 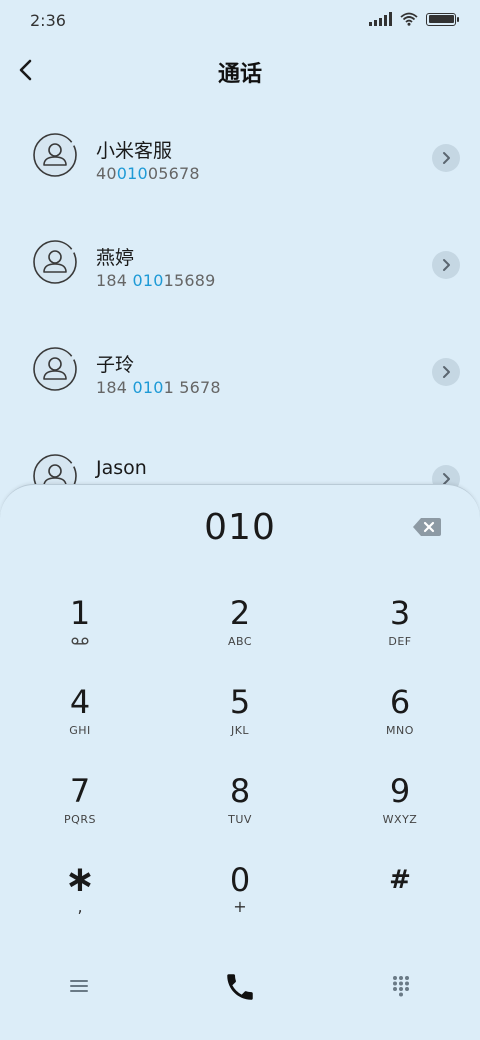 What do you see at coordinates (80, 641) in the screenshot?
I see `voicemail-icon` at bounding box center [80, 641].